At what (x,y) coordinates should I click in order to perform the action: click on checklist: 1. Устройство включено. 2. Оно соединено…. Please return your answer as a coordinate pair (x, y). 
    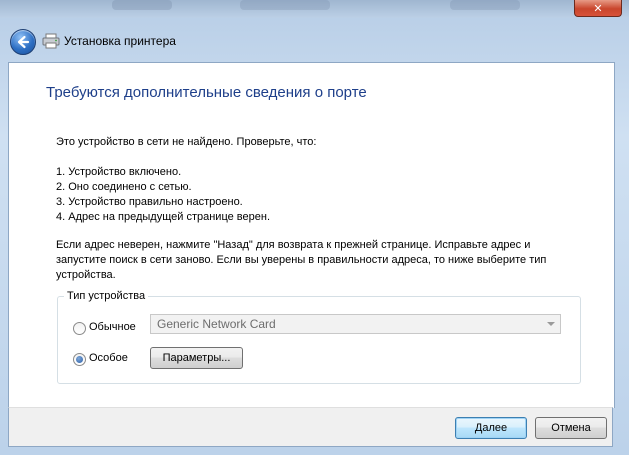
    Looking at the image, I should click on (163, 195).